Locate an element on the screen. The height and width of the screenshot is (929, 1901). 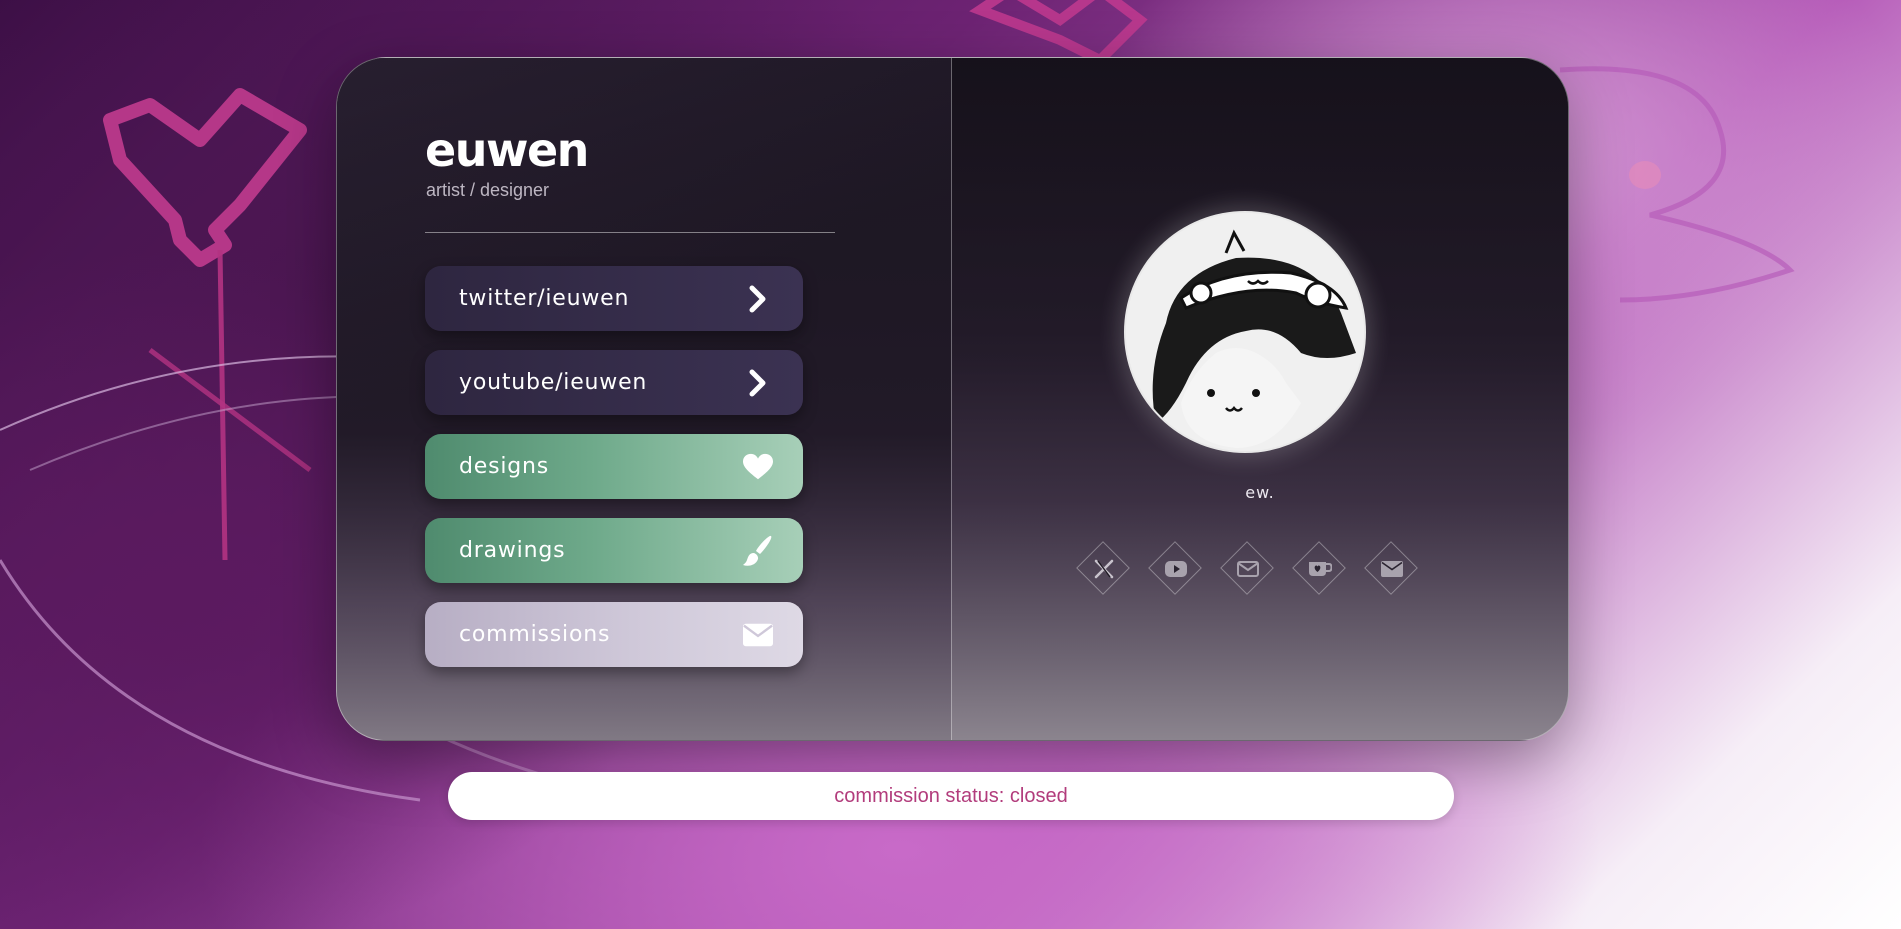
avatar is located at coordinates (1245, 332).